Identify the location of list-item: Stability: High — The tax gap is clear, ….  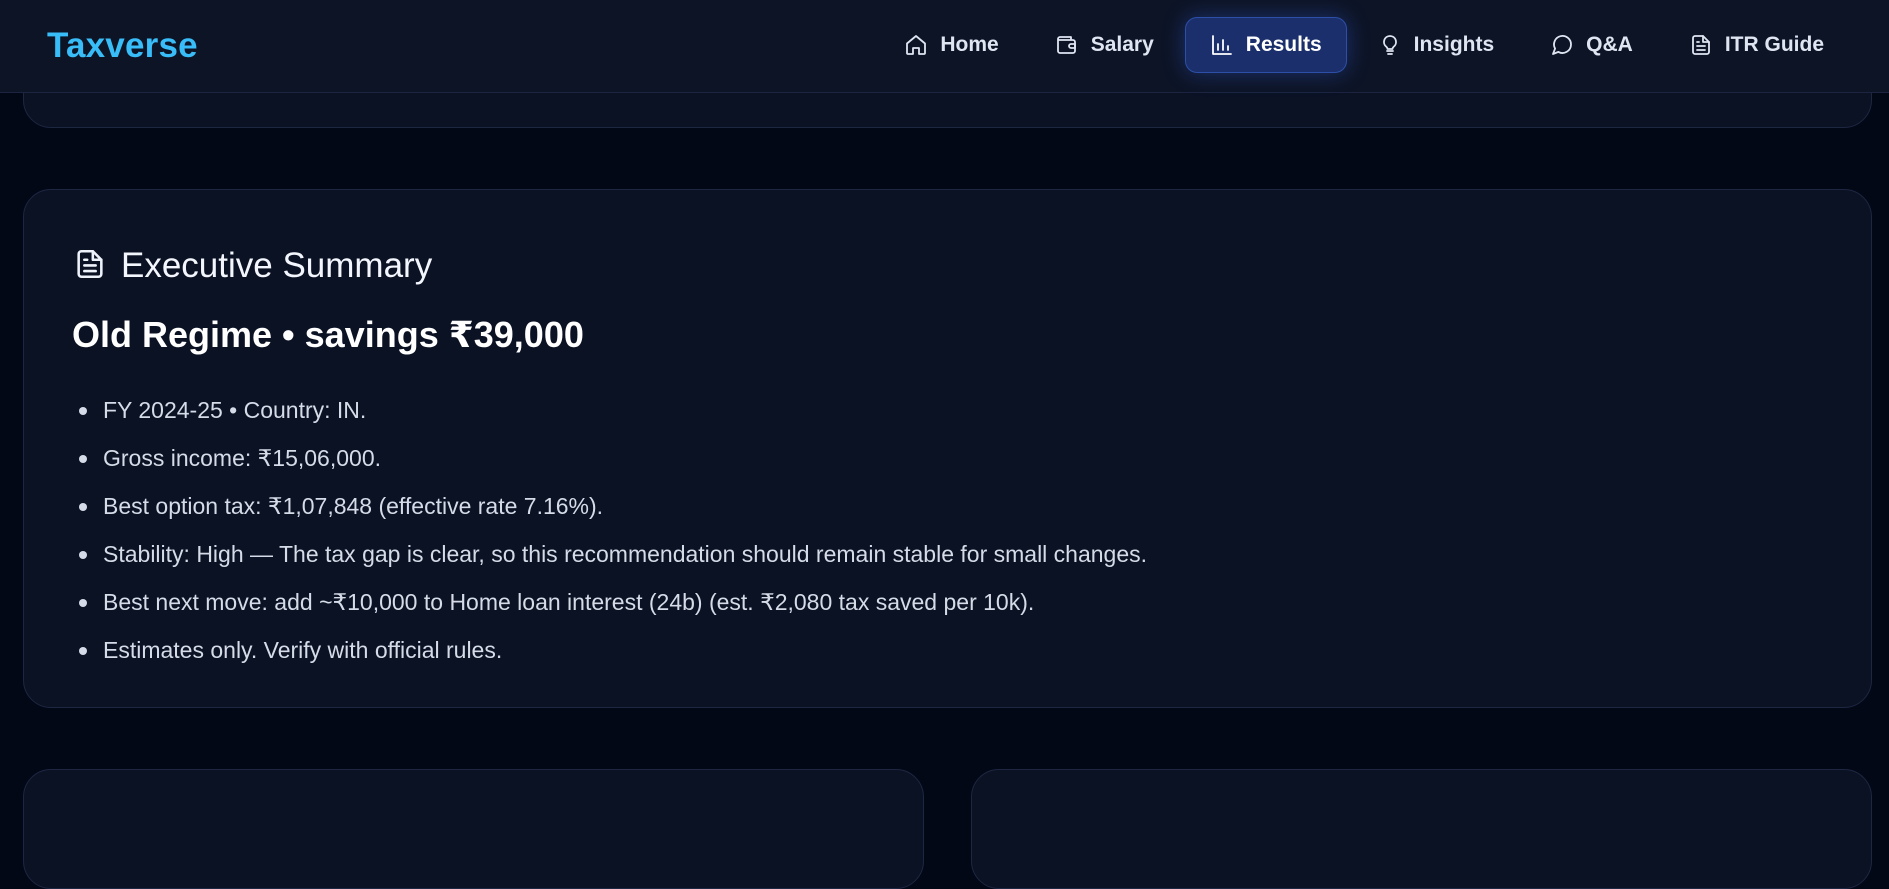
(610, 554).